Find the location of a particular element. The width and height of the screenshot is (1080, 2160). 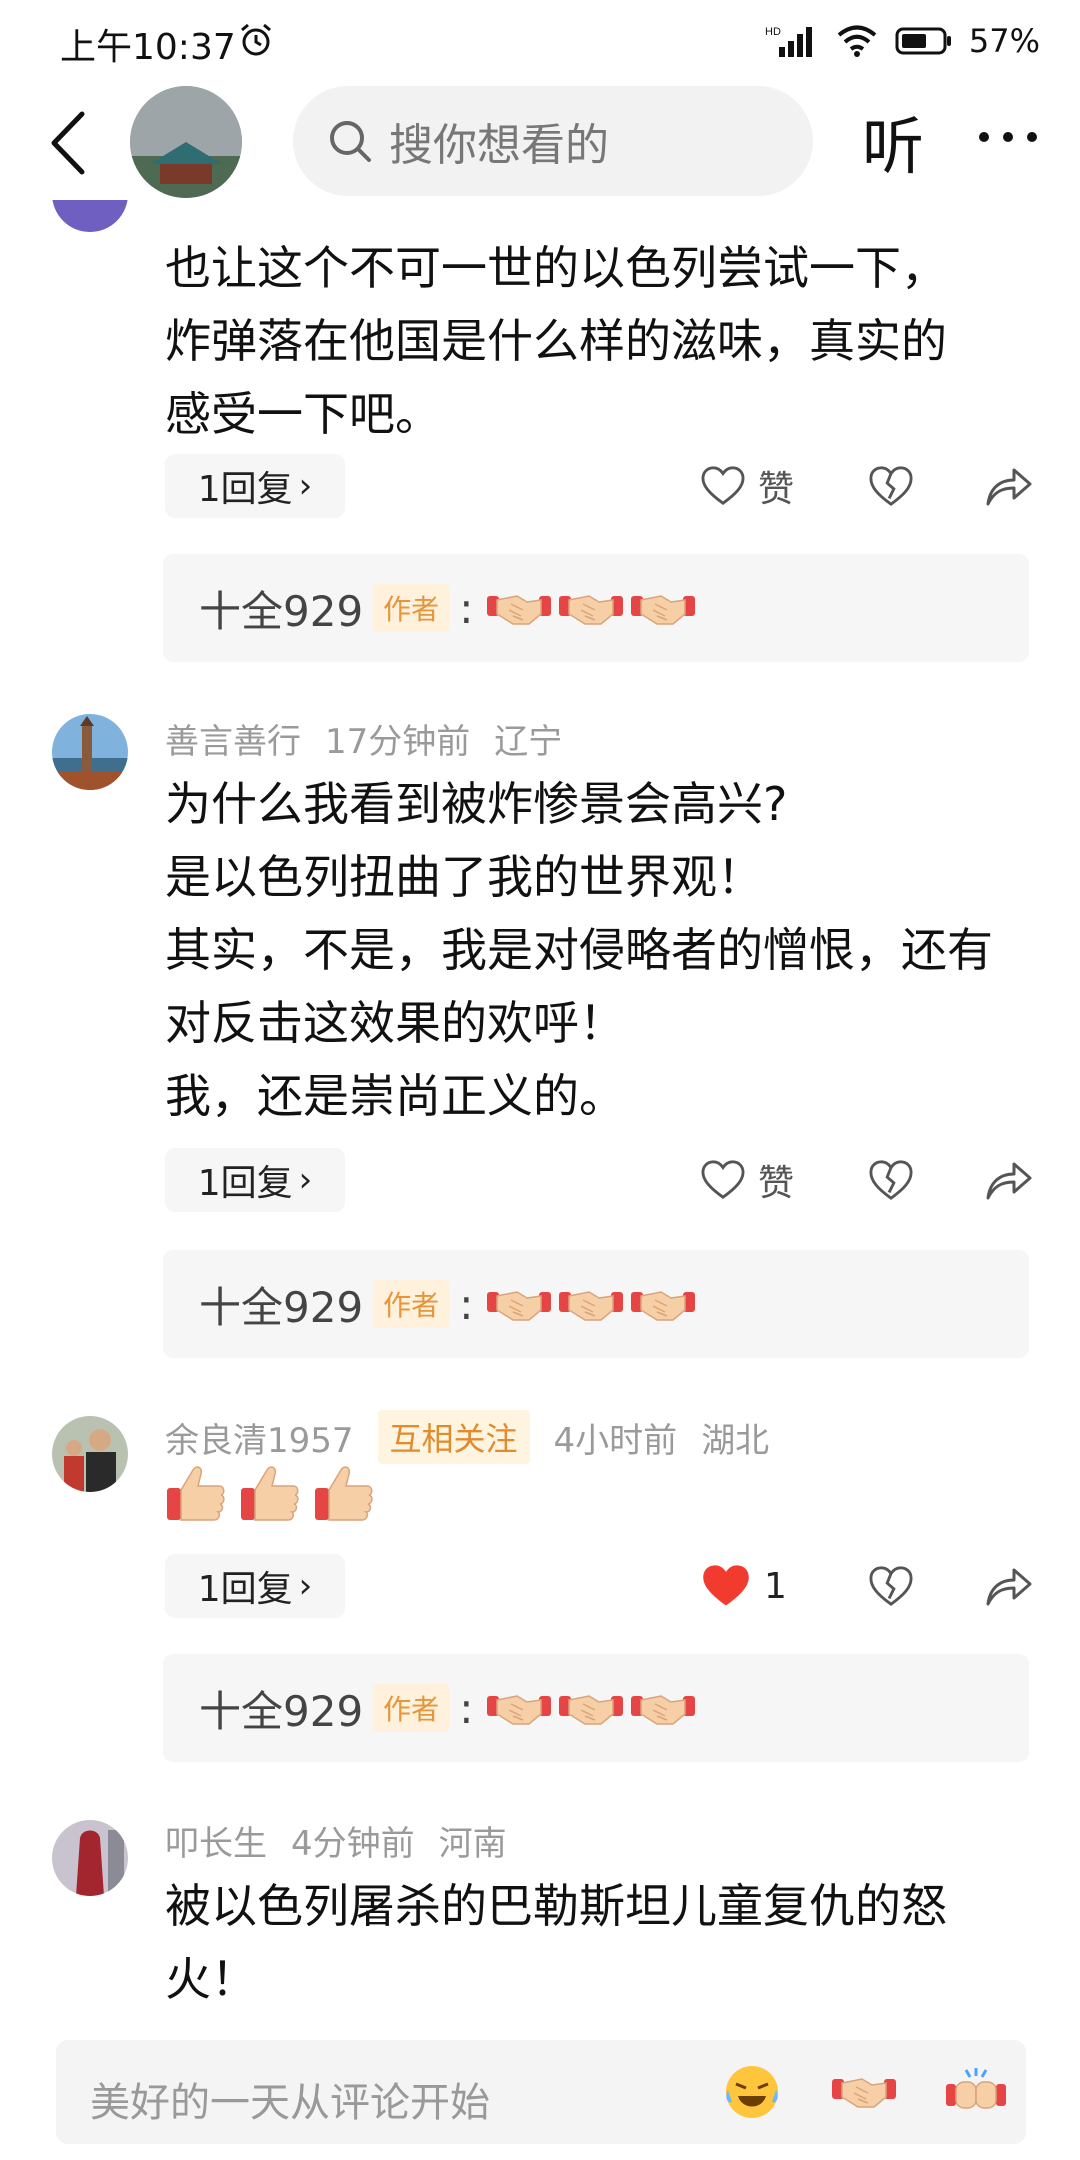

comment-line: 对反击这效果的欢呼！ is located at coordinates (395, 1023).